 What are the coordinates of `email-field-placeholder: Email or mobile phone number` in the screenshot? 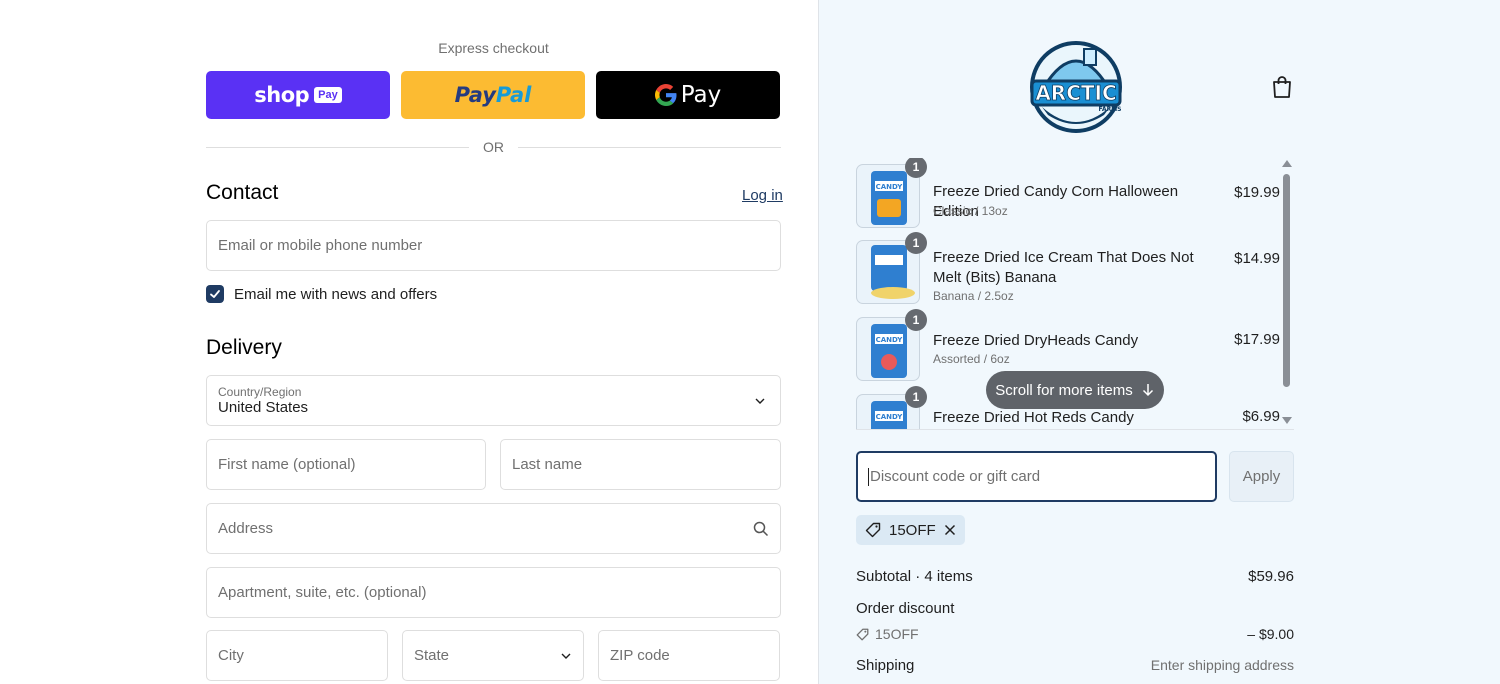 It's located at (320, 245).